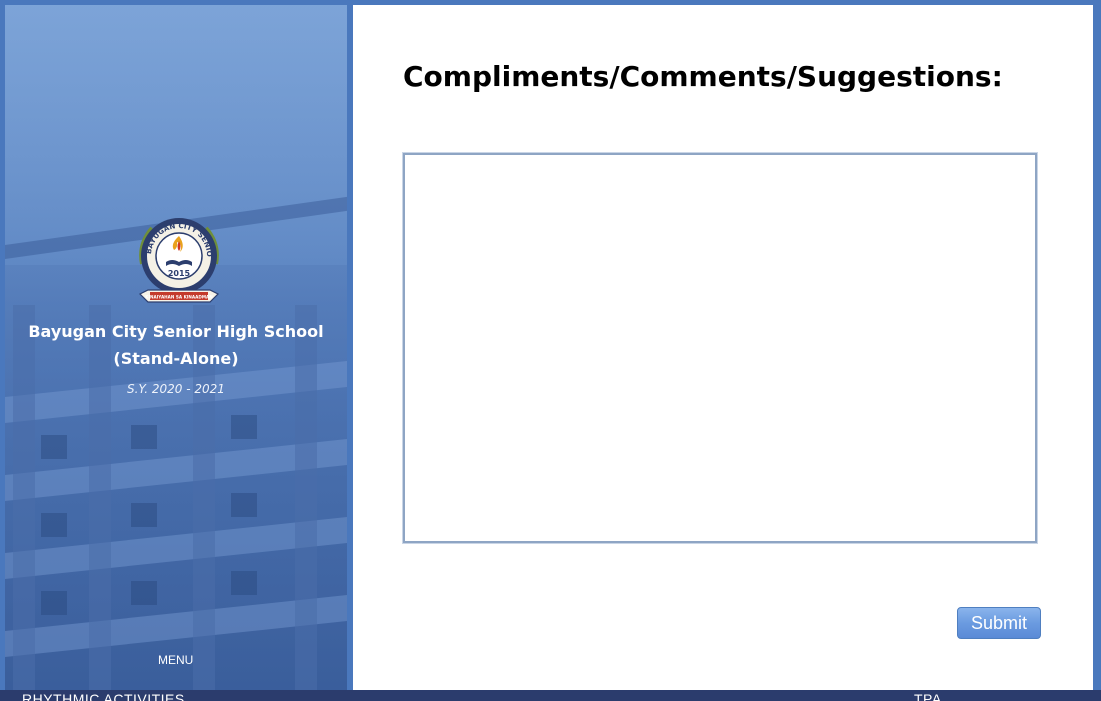 The width and height of the screenshot is (1101, 701). Describe the element at coordinates (103, 696) in the screenshot. I see `background-text-left: RHYTHMIC ACTIVITIES` at that location.